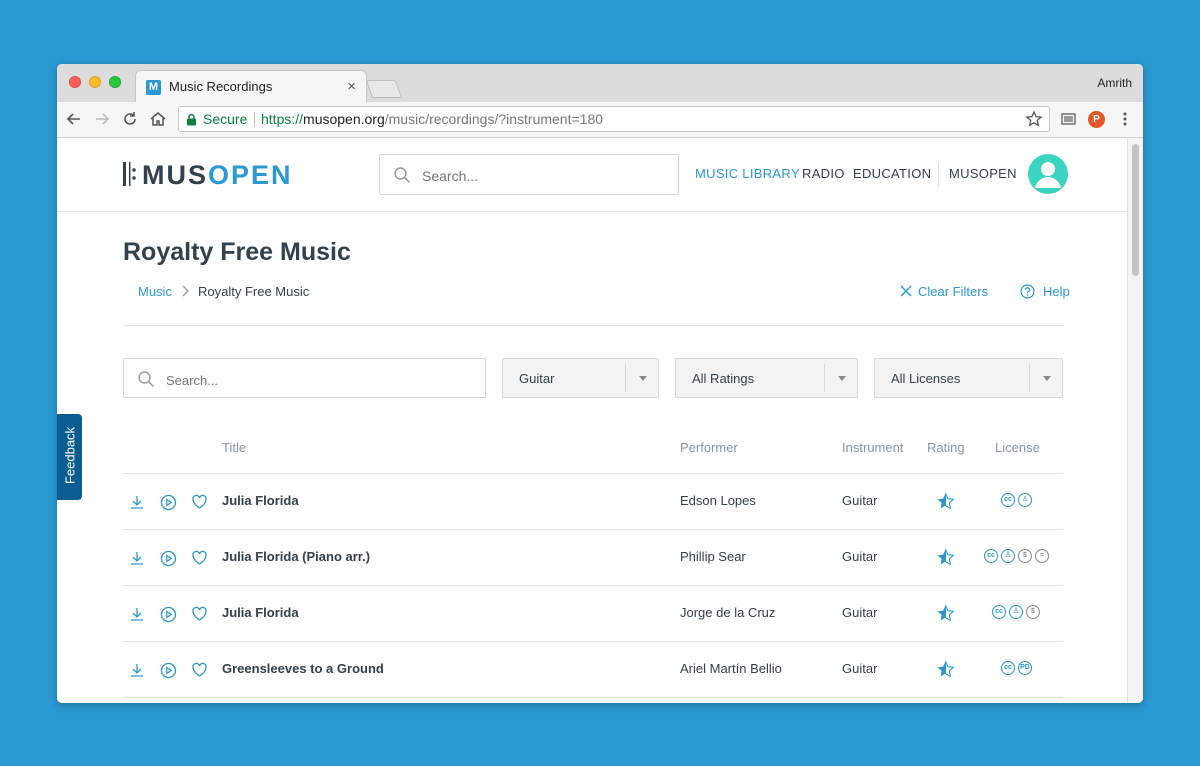  What do you see at coordinates (102, 119) in the screenshot?
I see `forward-arrow-icon` at bounding box center [102, 119].